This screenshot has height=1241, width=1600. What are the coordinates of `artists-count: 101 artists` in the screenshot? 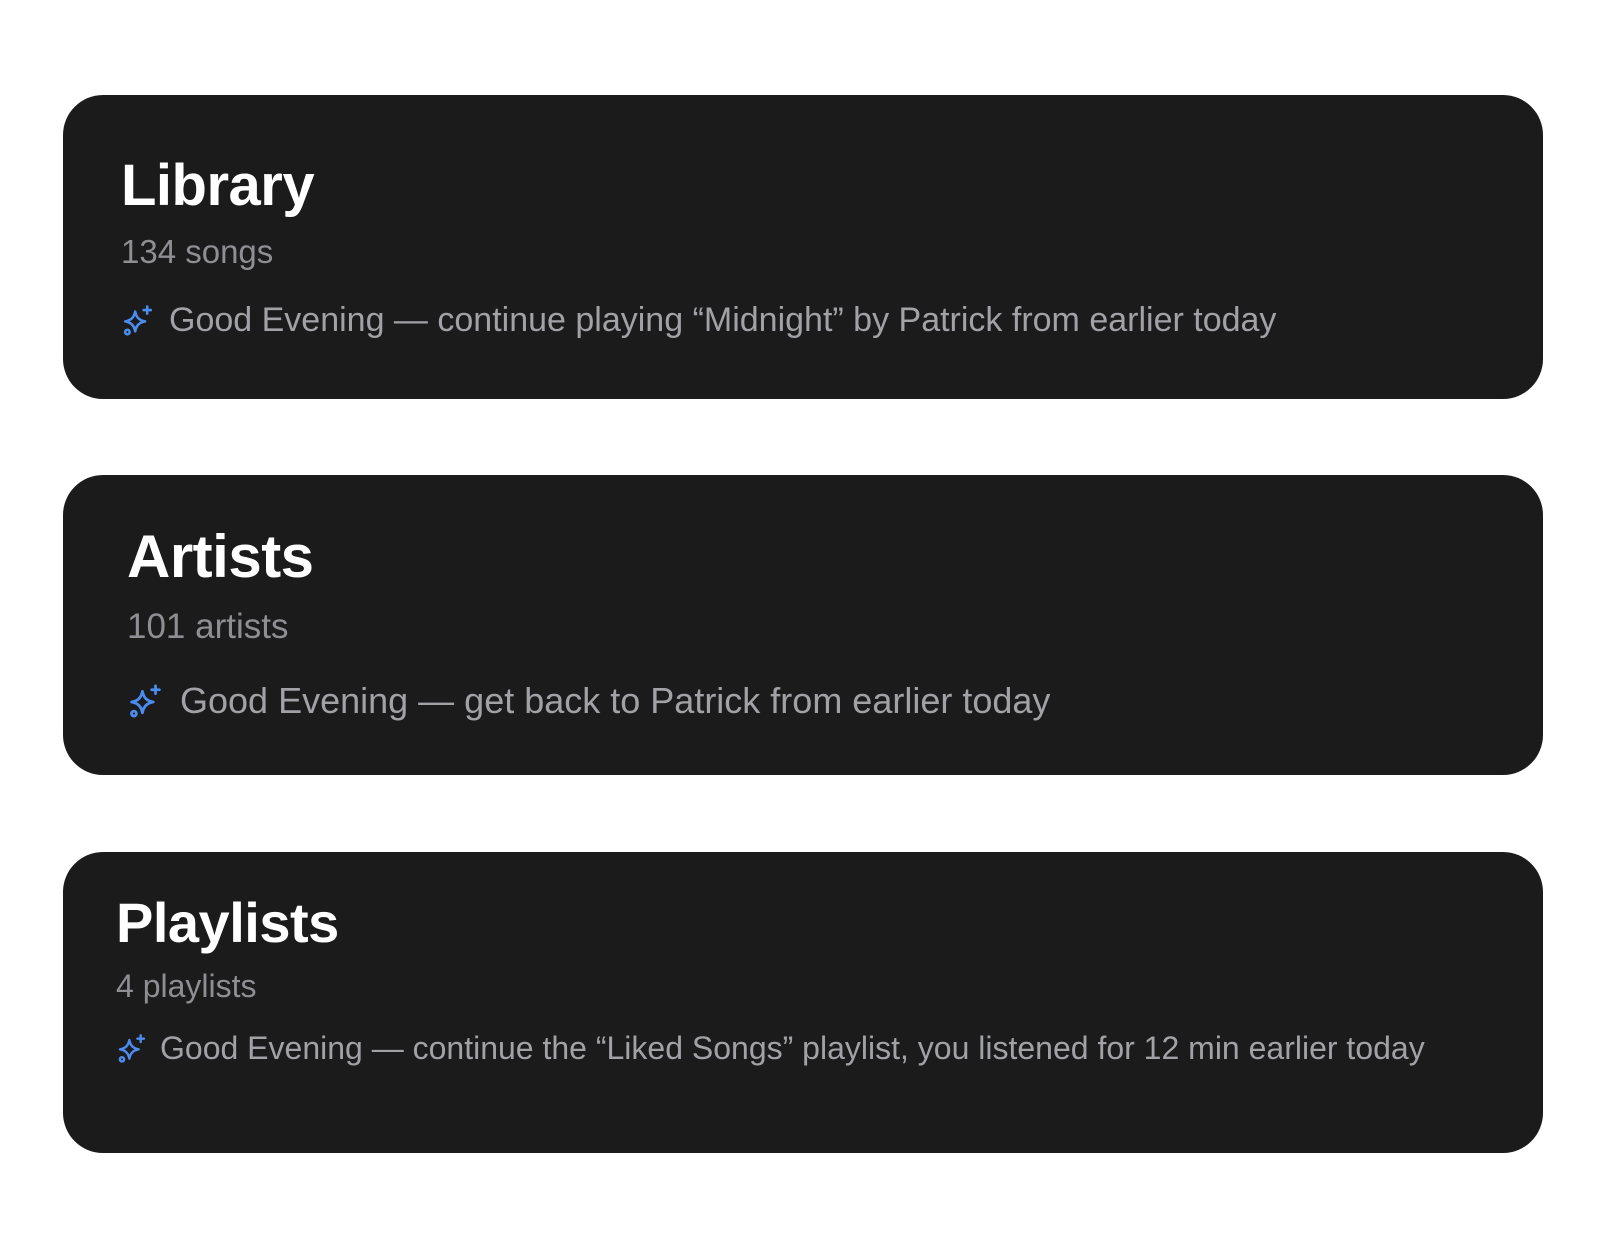 It's located at (208, 626).